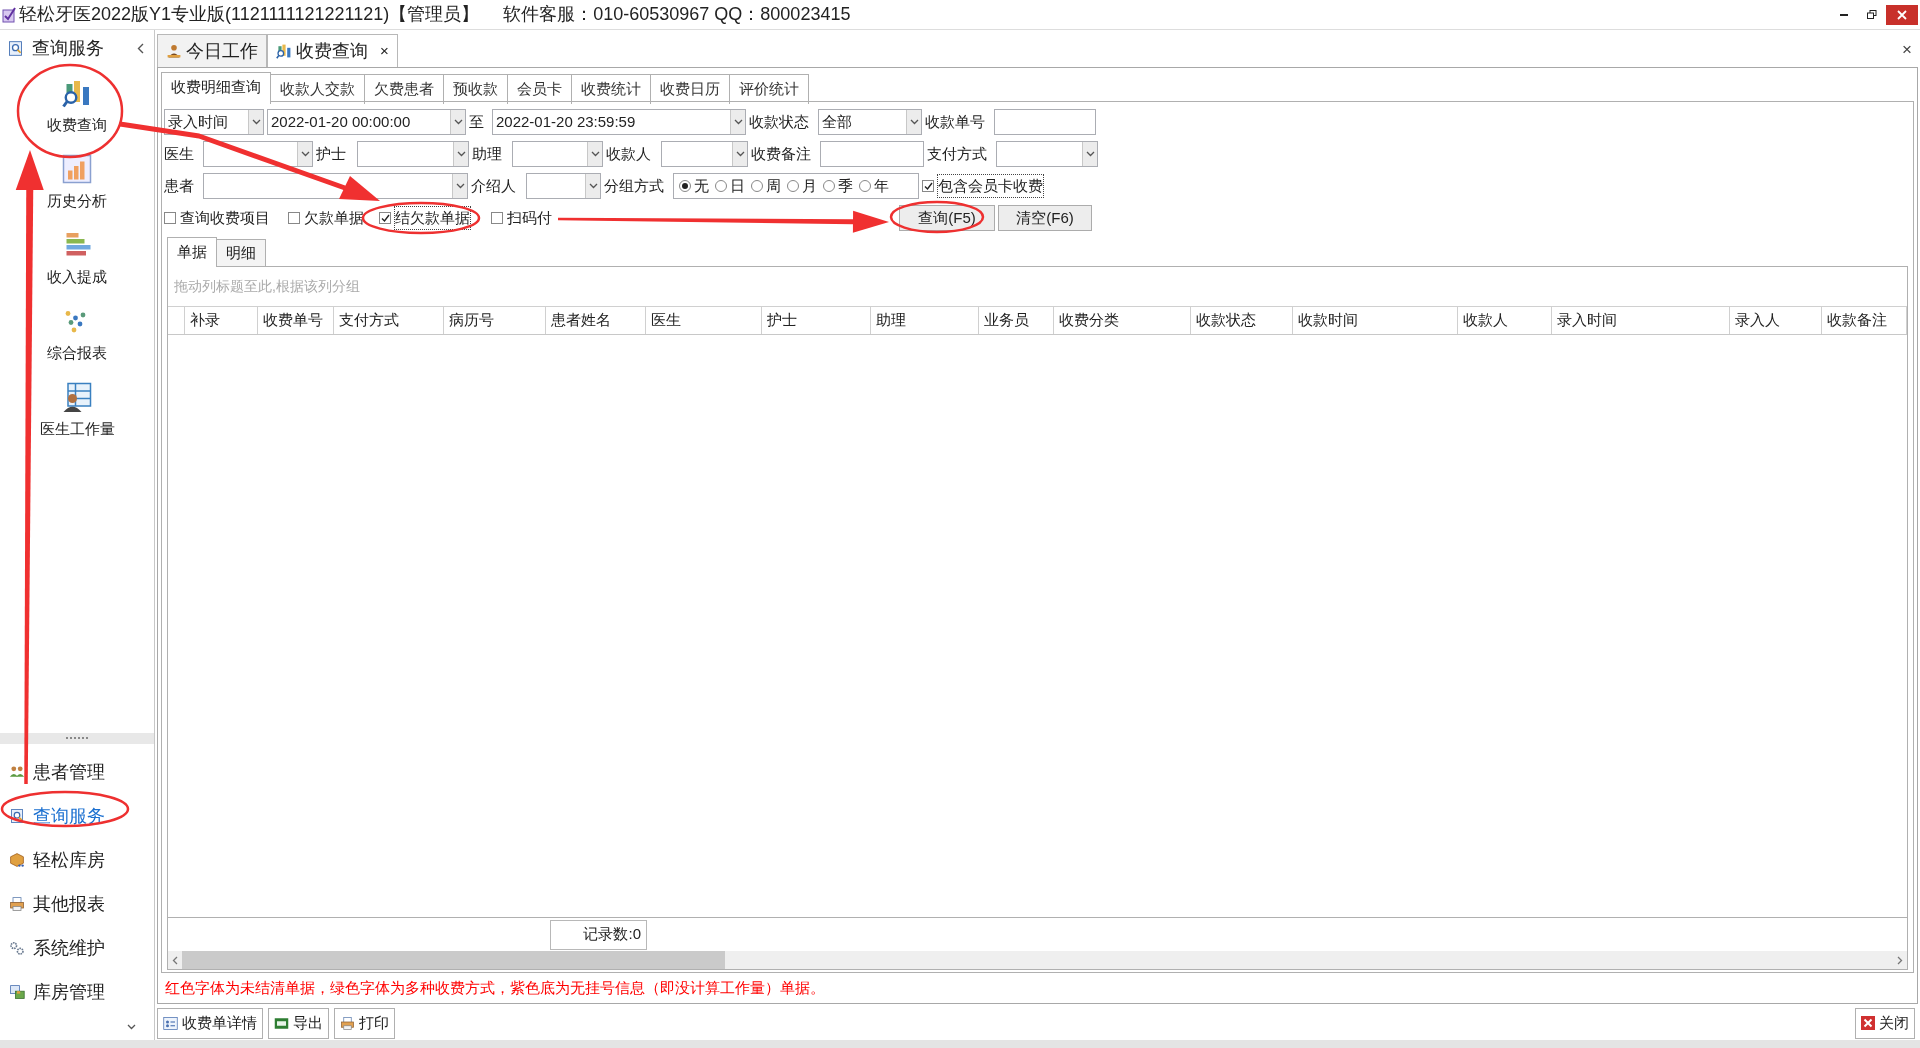  Describe the element at coordinates (769, 89) in the screenshot. I see `query-tab: 评价统计` at that location.